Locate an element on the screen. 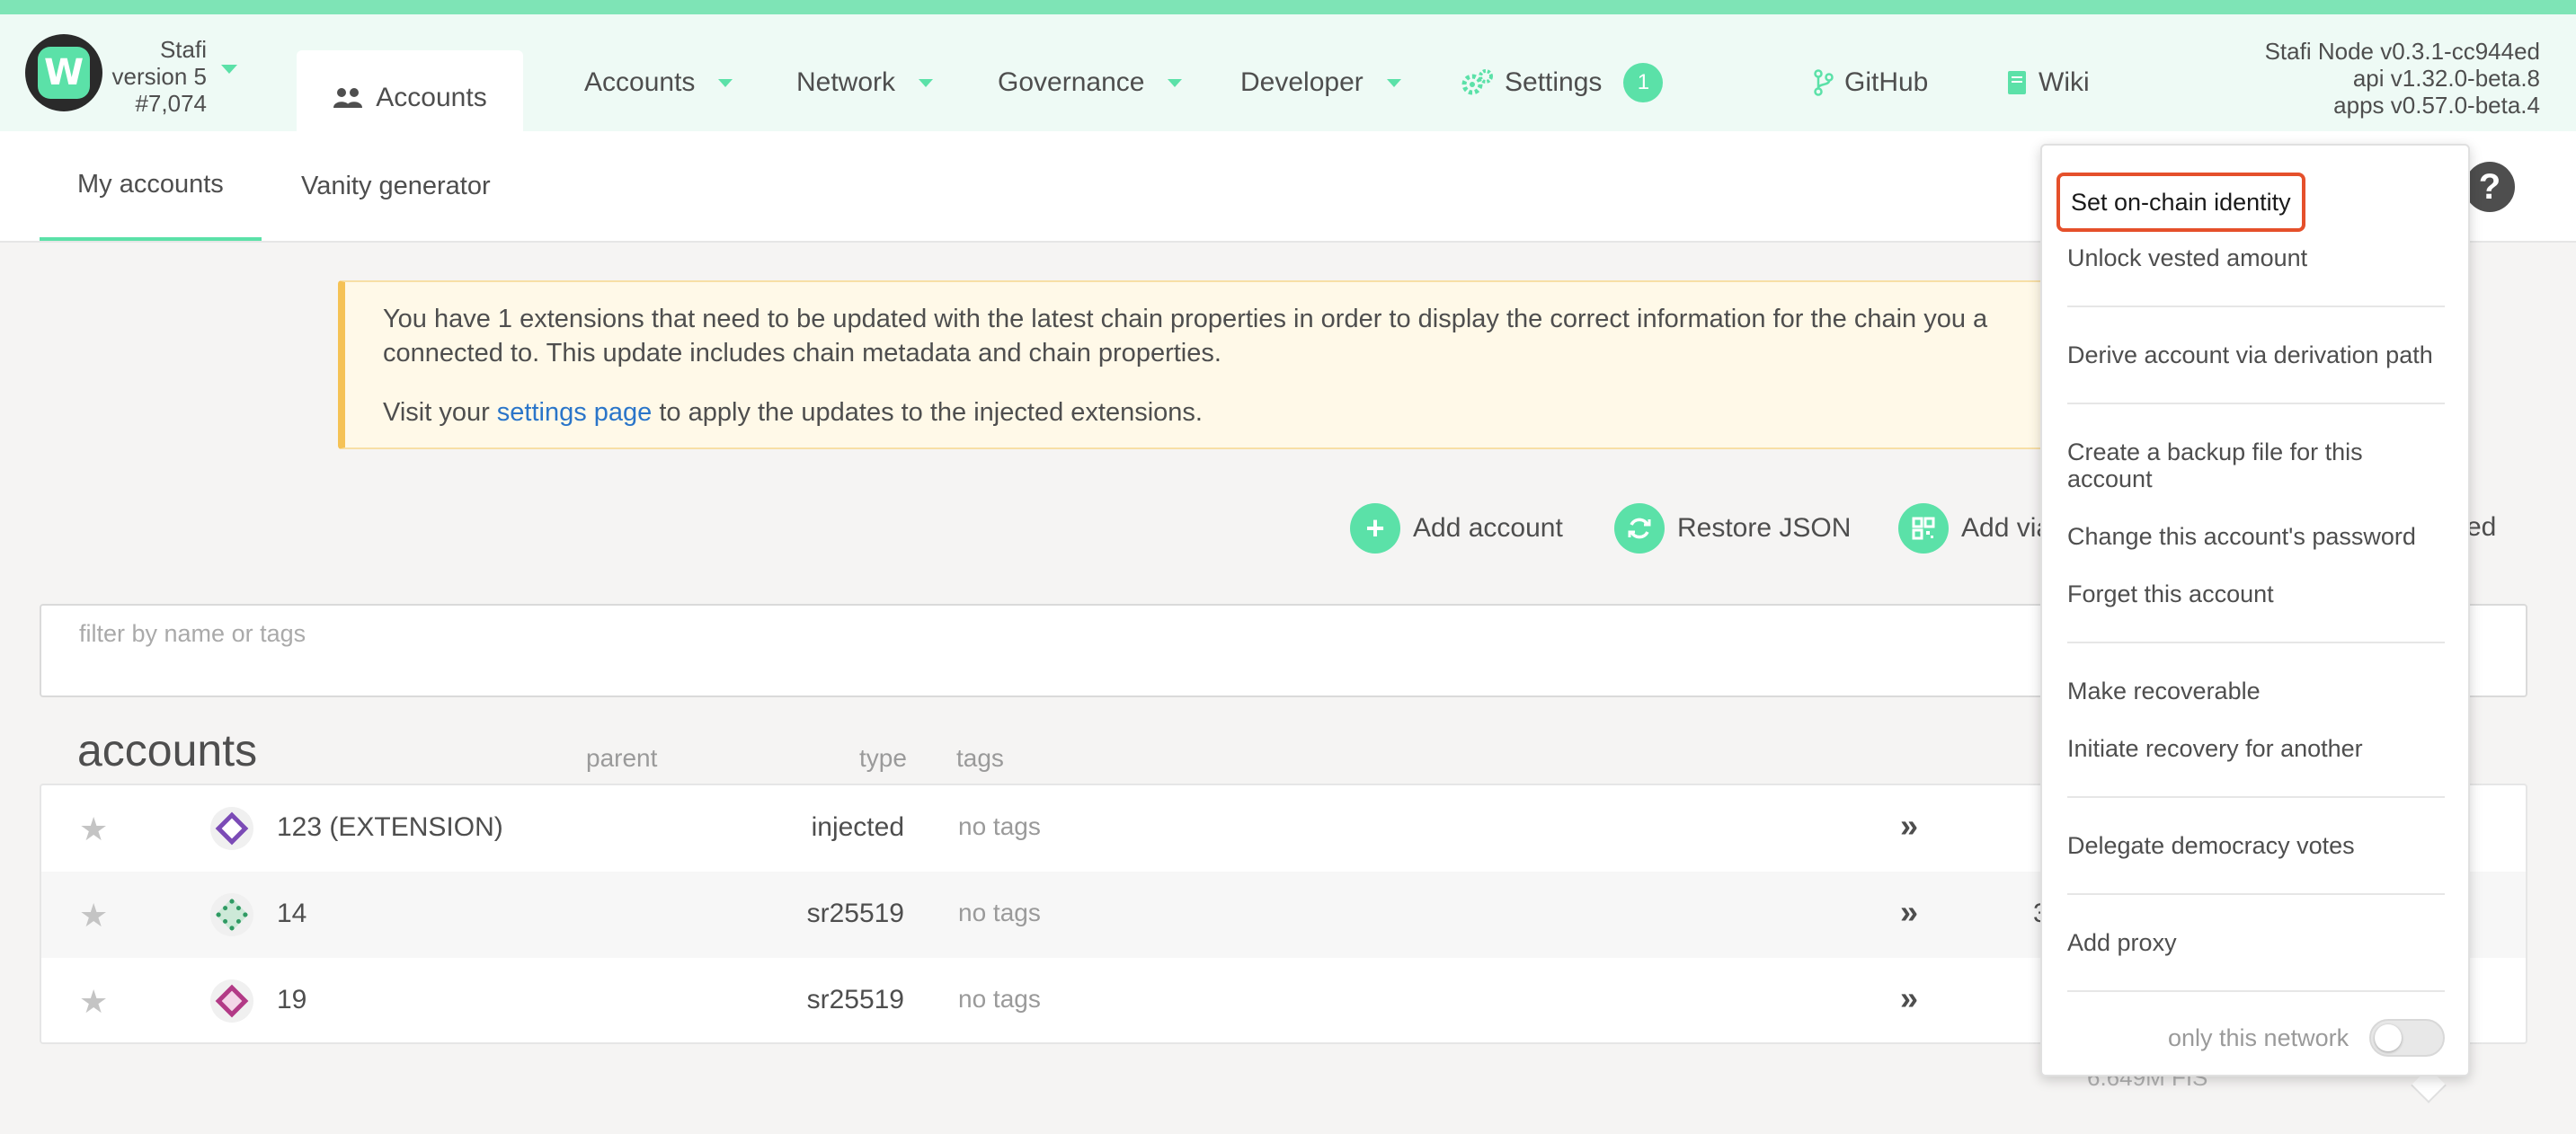  restore-json-button: Restore JSON is located at coordinates (1732, 528).